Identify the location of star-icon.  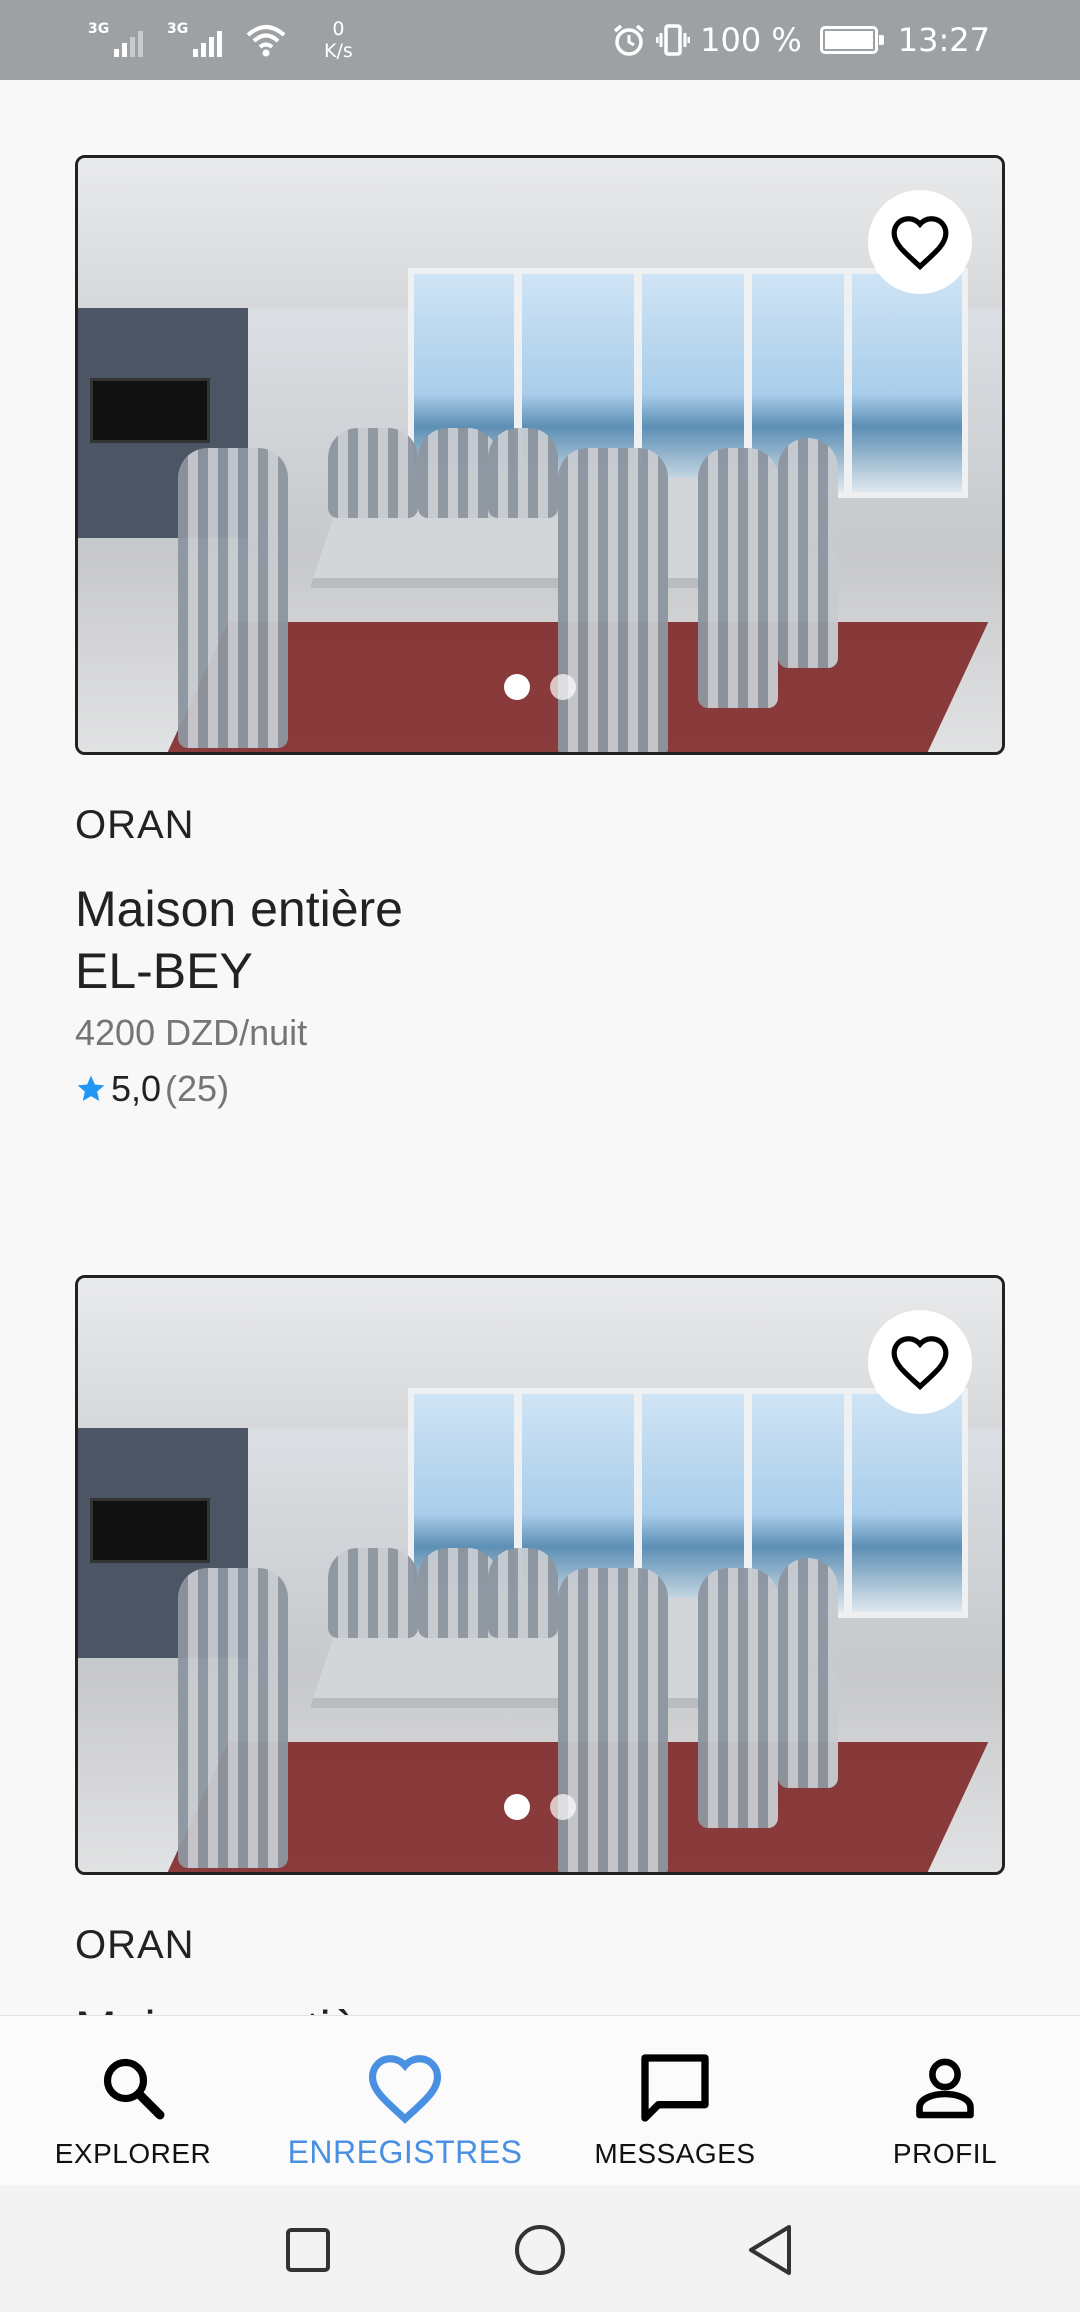
(91, 1088).